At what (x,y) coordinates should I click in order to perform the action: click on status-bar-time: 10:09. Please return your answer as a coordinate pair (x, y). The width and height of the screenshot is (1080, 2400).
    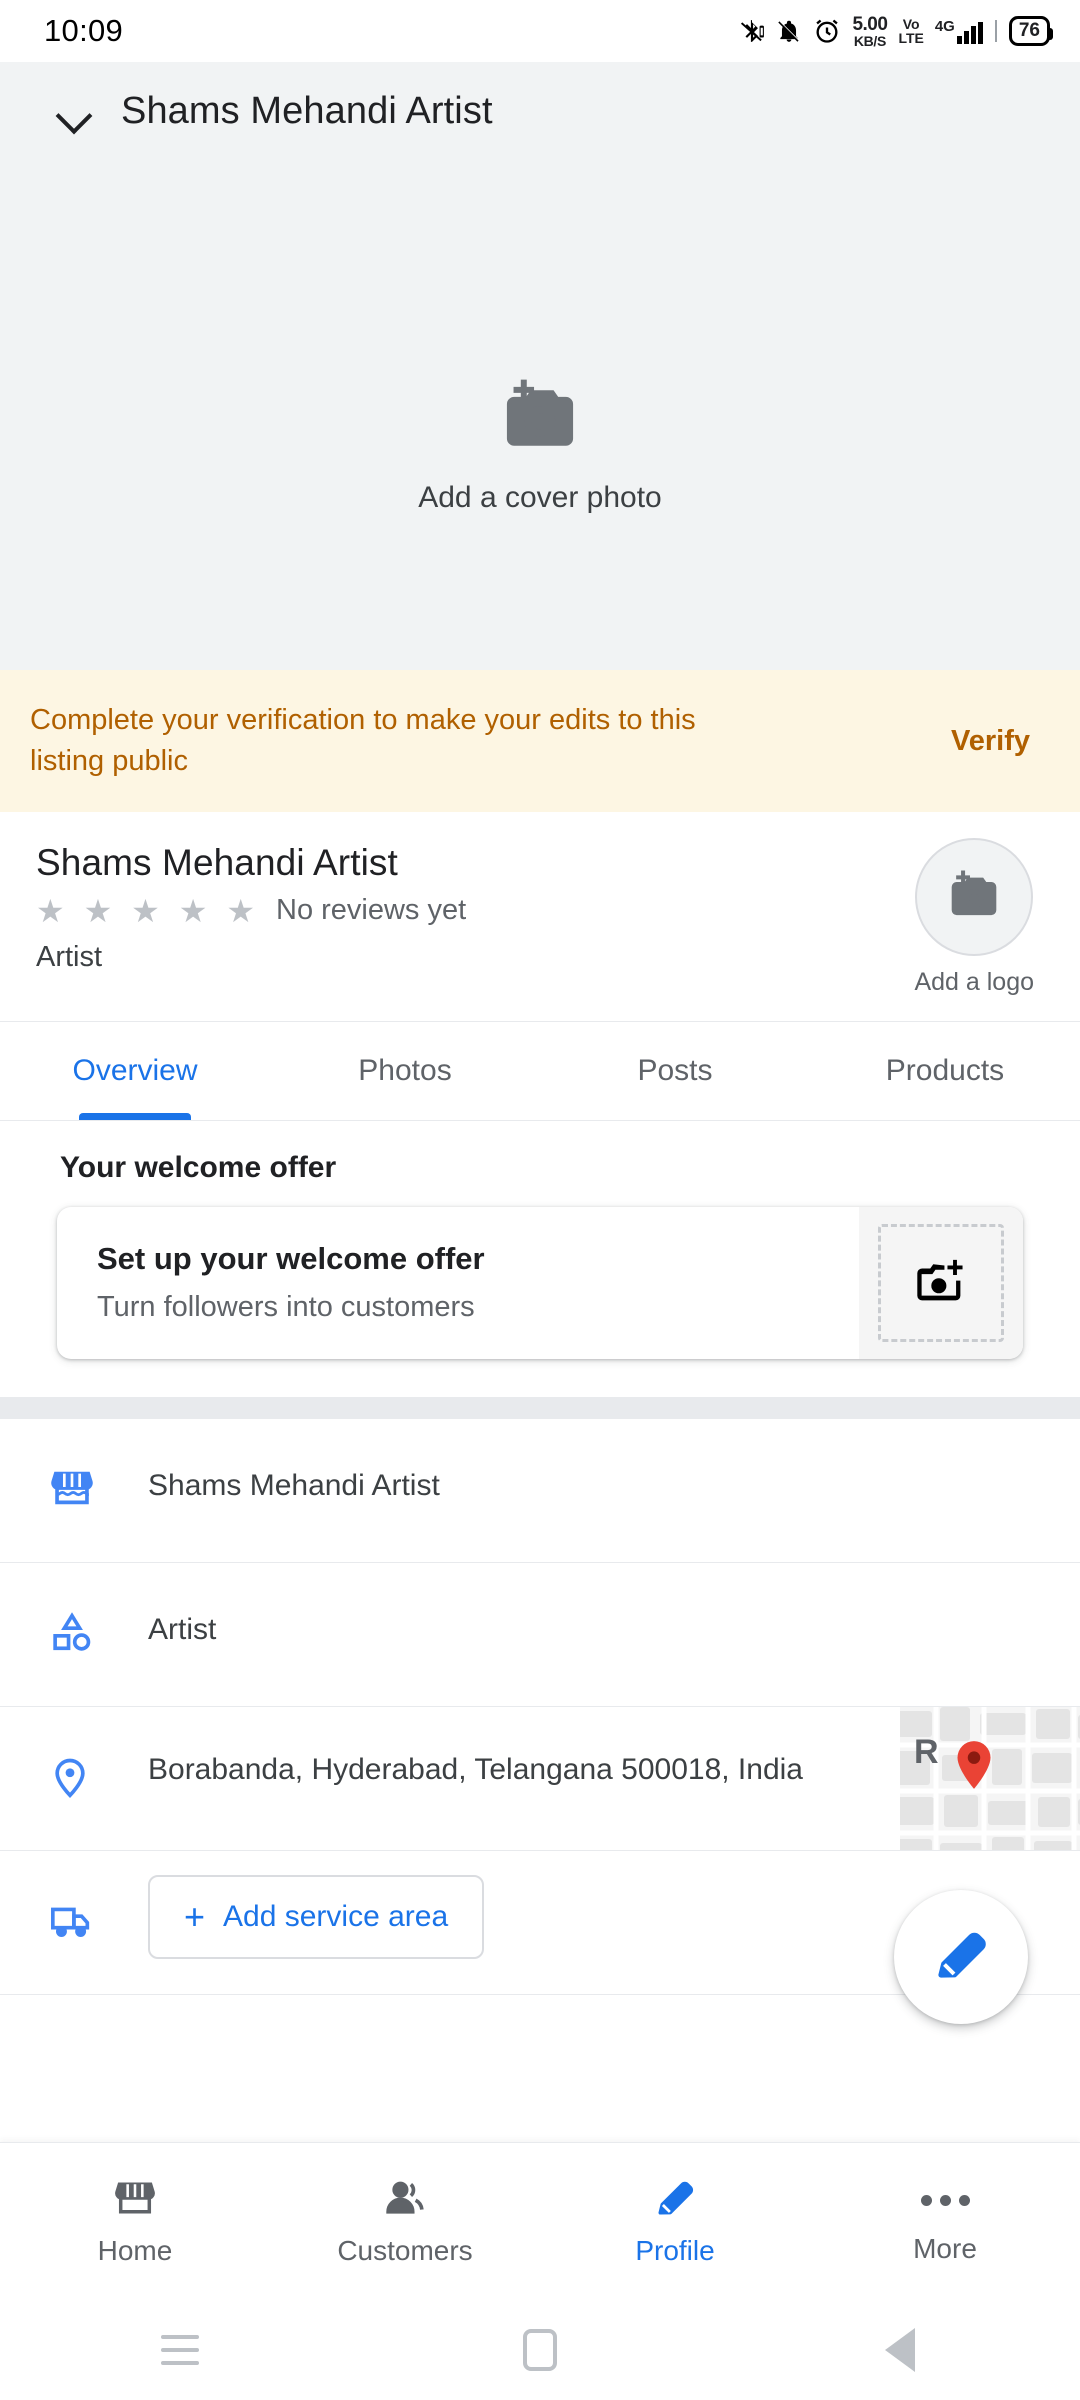
    Looking at the image, I should click on (84, 30).